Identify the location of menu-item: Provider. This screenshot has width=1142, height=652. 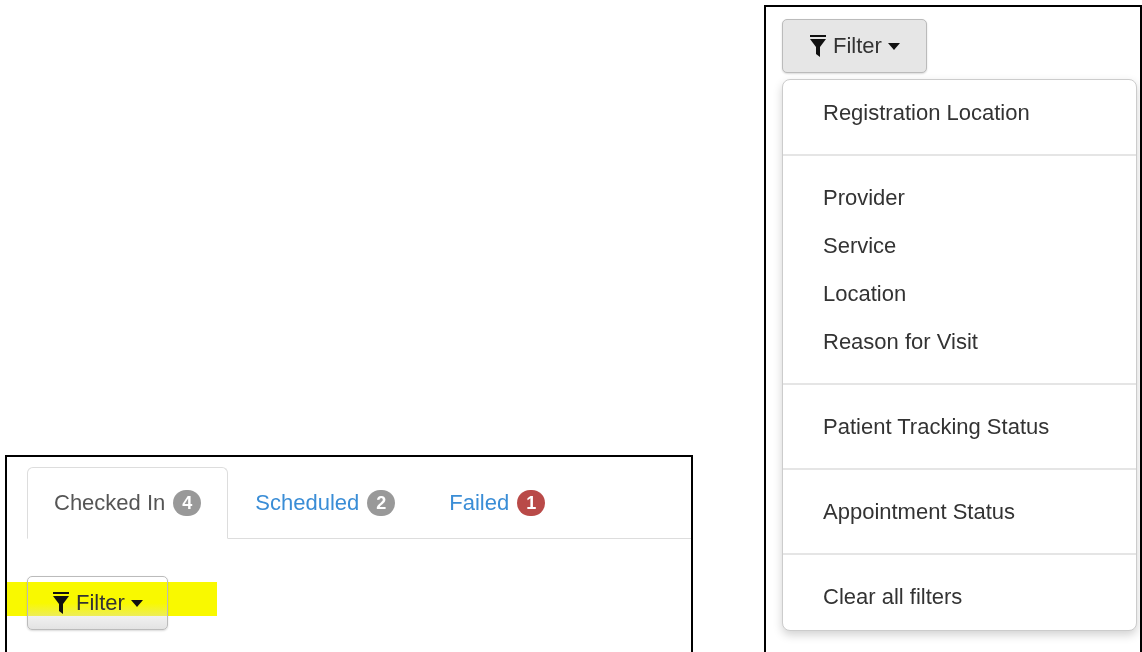
(959, 198).